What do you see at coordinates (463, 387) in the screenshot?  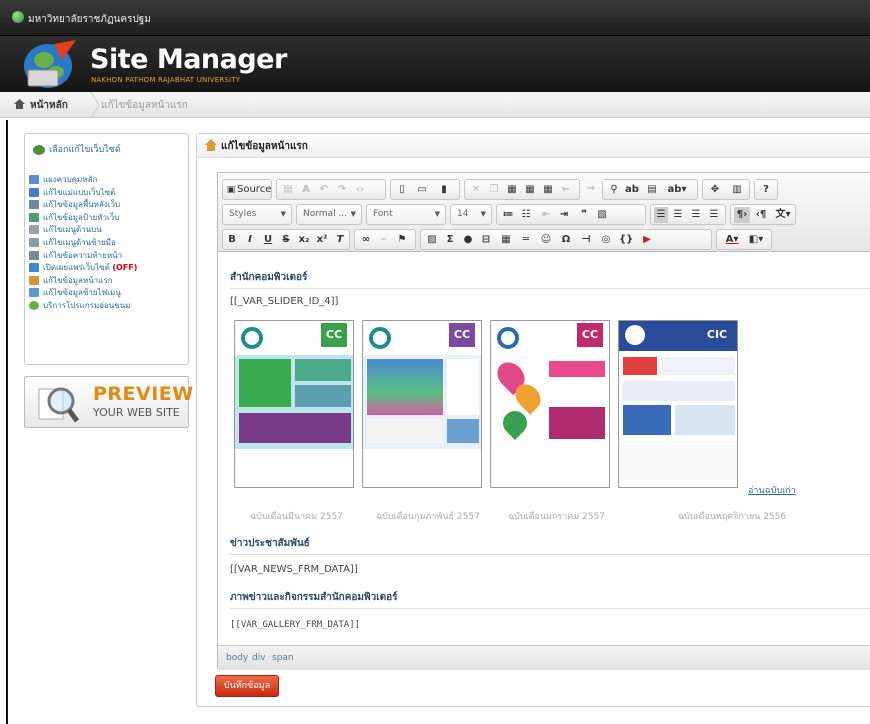 I see `thumb-block` at bounding box center [463, 387].